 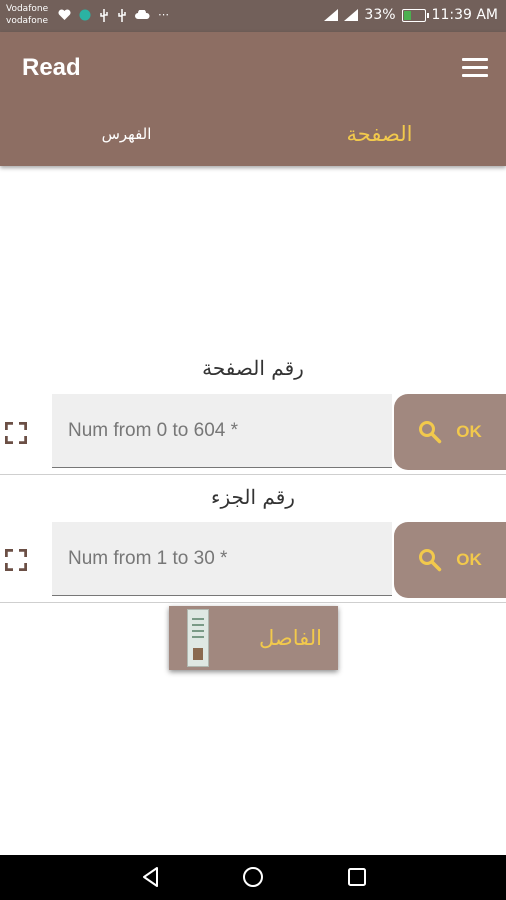 I want to click on carrier-info: Vodafone vodafone, so click(x=27, y=15).